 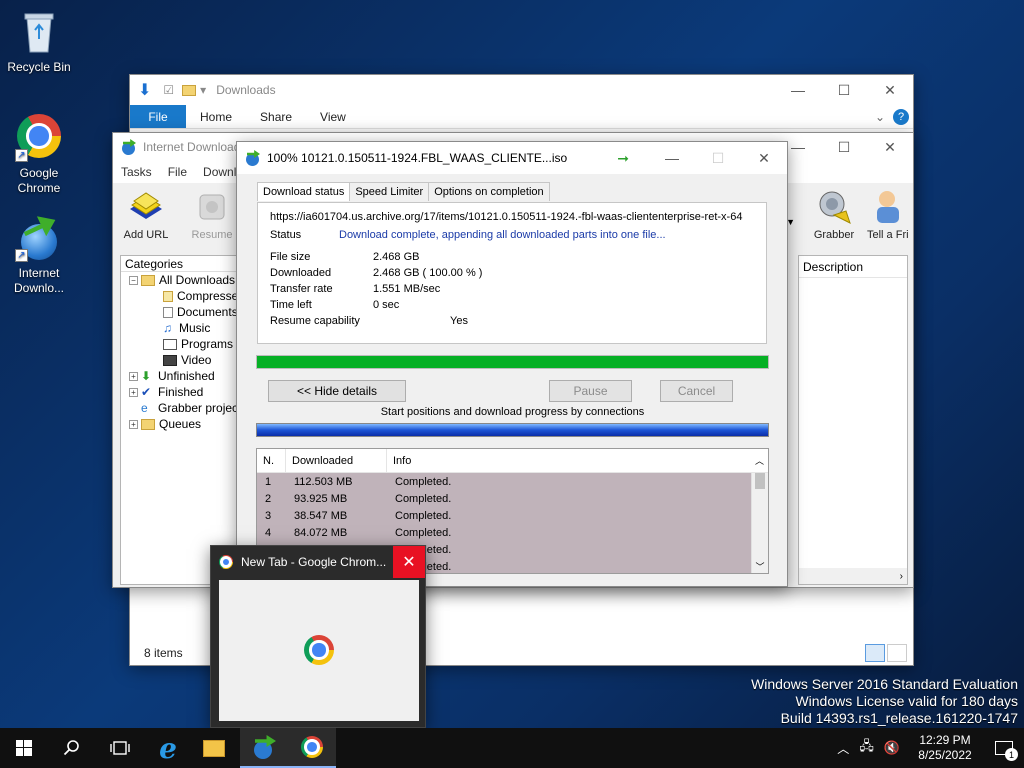 I want to click on cell-info: Completed., so click(x=423, y=481).